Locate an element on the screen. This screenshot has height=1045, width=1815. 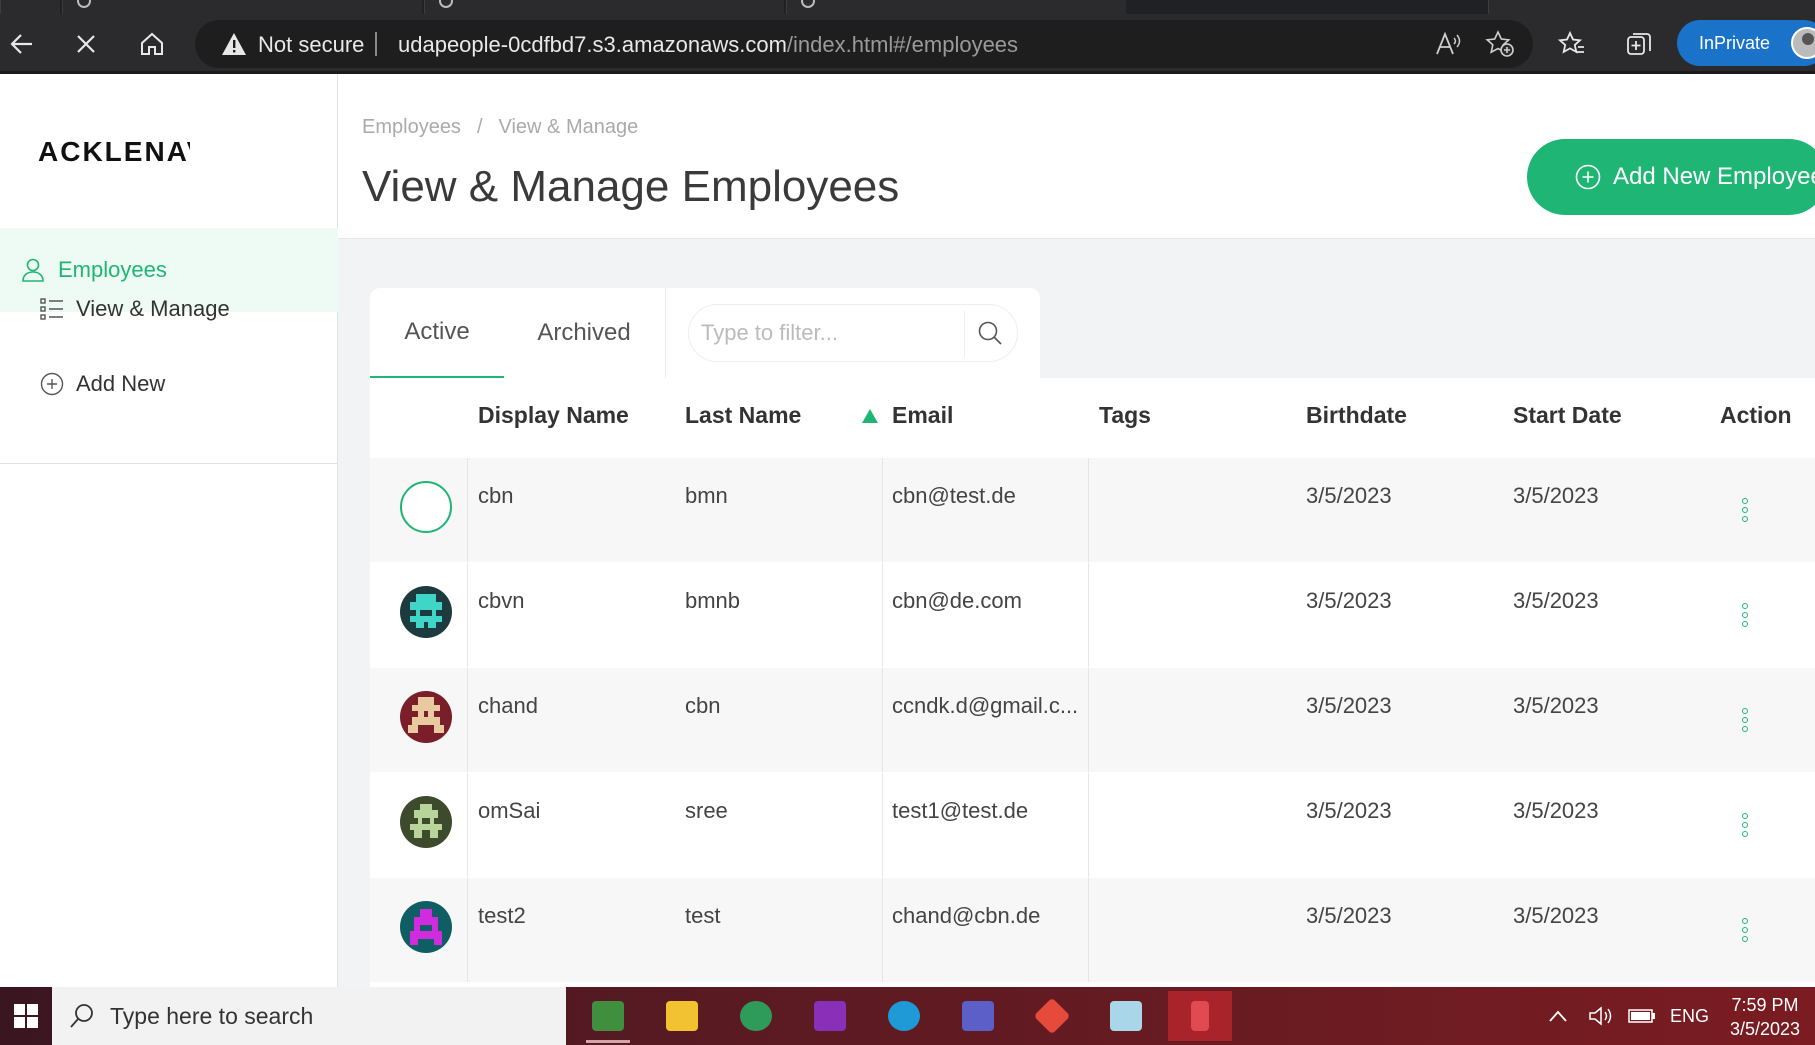
company-logo: ACKLENAVENUE is located at coordinates (114, 152).